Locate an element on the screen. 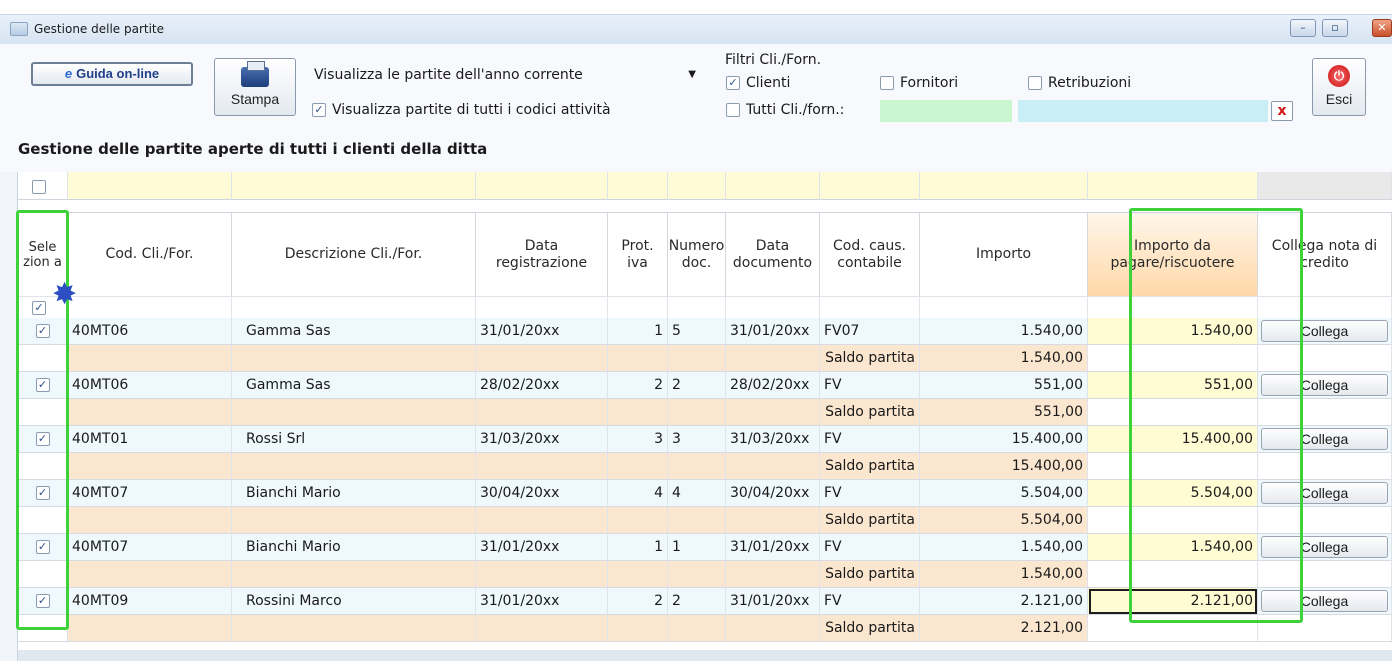 Image resolution: width=1392 pixels, height=661 pixels. prot-cell: 4 is located at coordinates (638, 493).